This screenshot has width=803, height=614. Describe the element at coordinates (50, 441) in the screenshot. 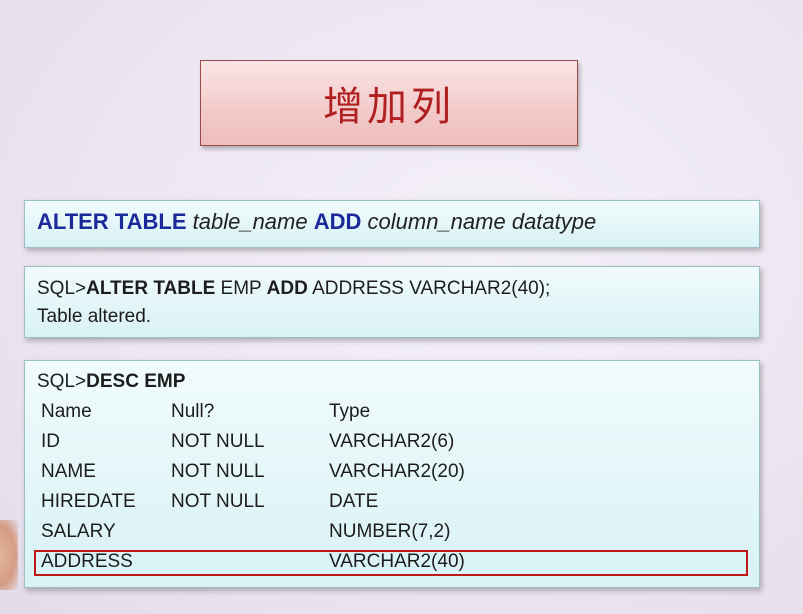

I see `cell-name: ID` at that location.